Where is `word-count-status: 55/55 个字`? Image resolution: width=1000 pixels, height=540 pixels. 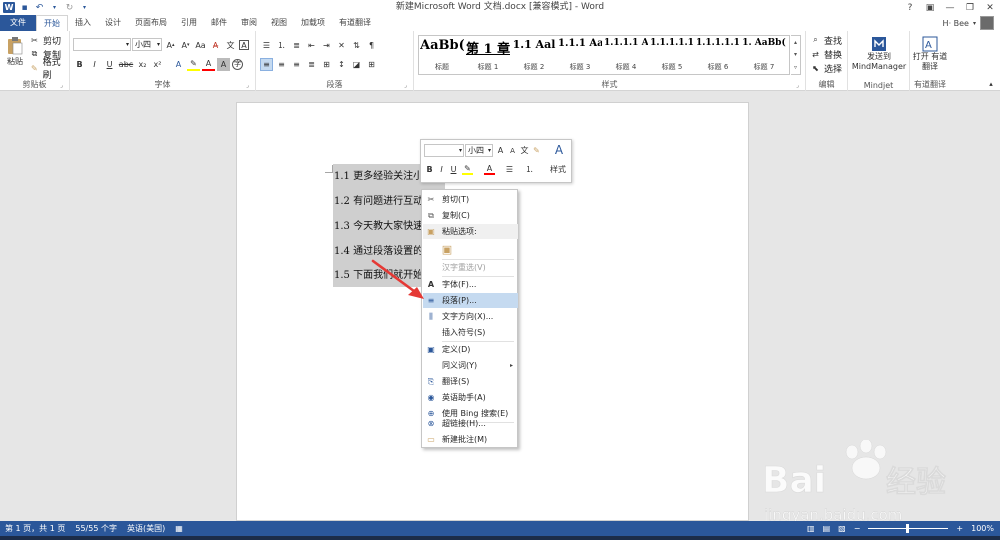
word-count-status: 55/55 个字 is located at coordinates (96, 528).